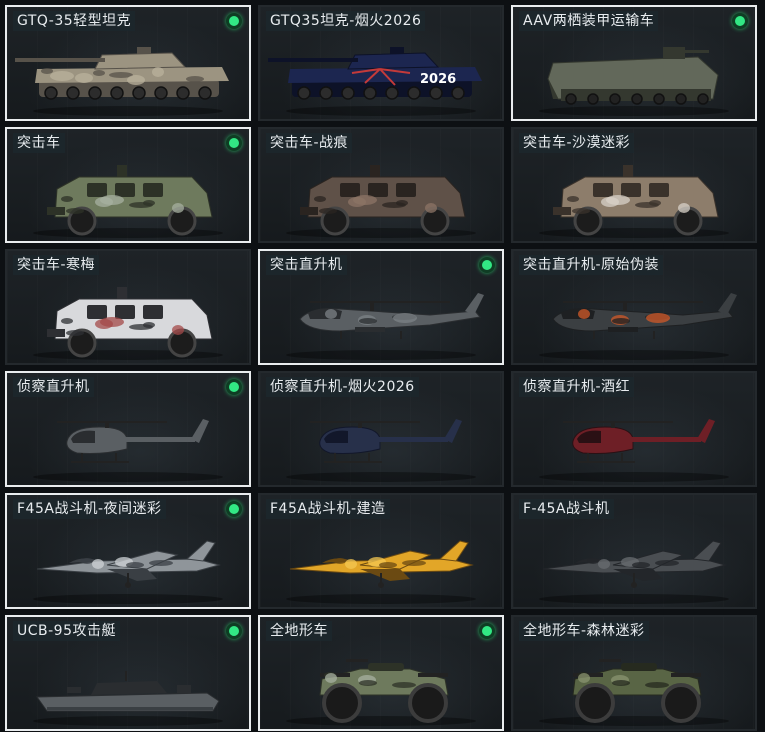 This screenshot has height=732, width=765. What do you see at coordinates (128, 551) in the screenshot?
I see `vehicle-card: F45A战斗机-夜间迷彩` at bounding box center [128, 551].